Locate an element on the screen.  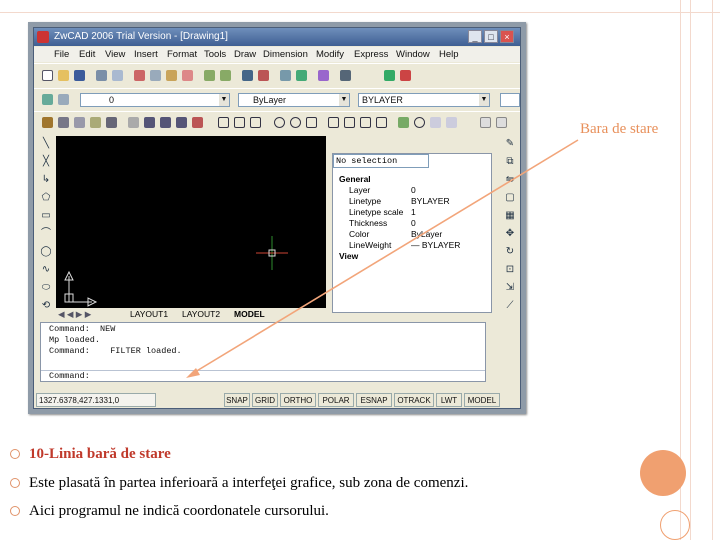
bullet-item: 10-Linia bară de stare is located at coordinates (90, 454).